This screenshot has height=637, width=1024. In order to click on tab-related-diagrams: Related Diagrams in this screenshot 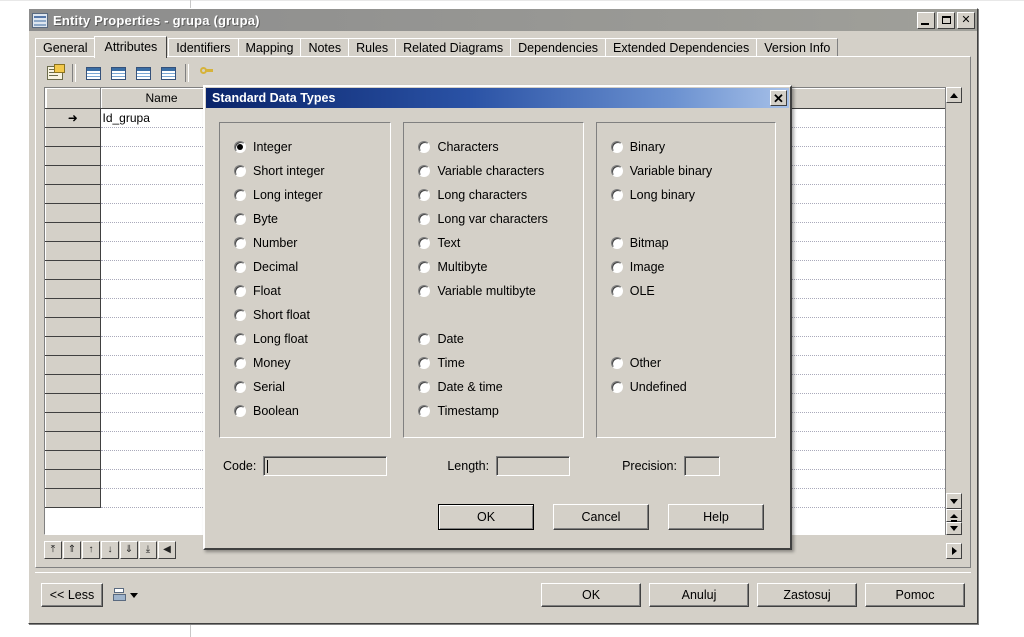, I will do `click(453, 47)`.